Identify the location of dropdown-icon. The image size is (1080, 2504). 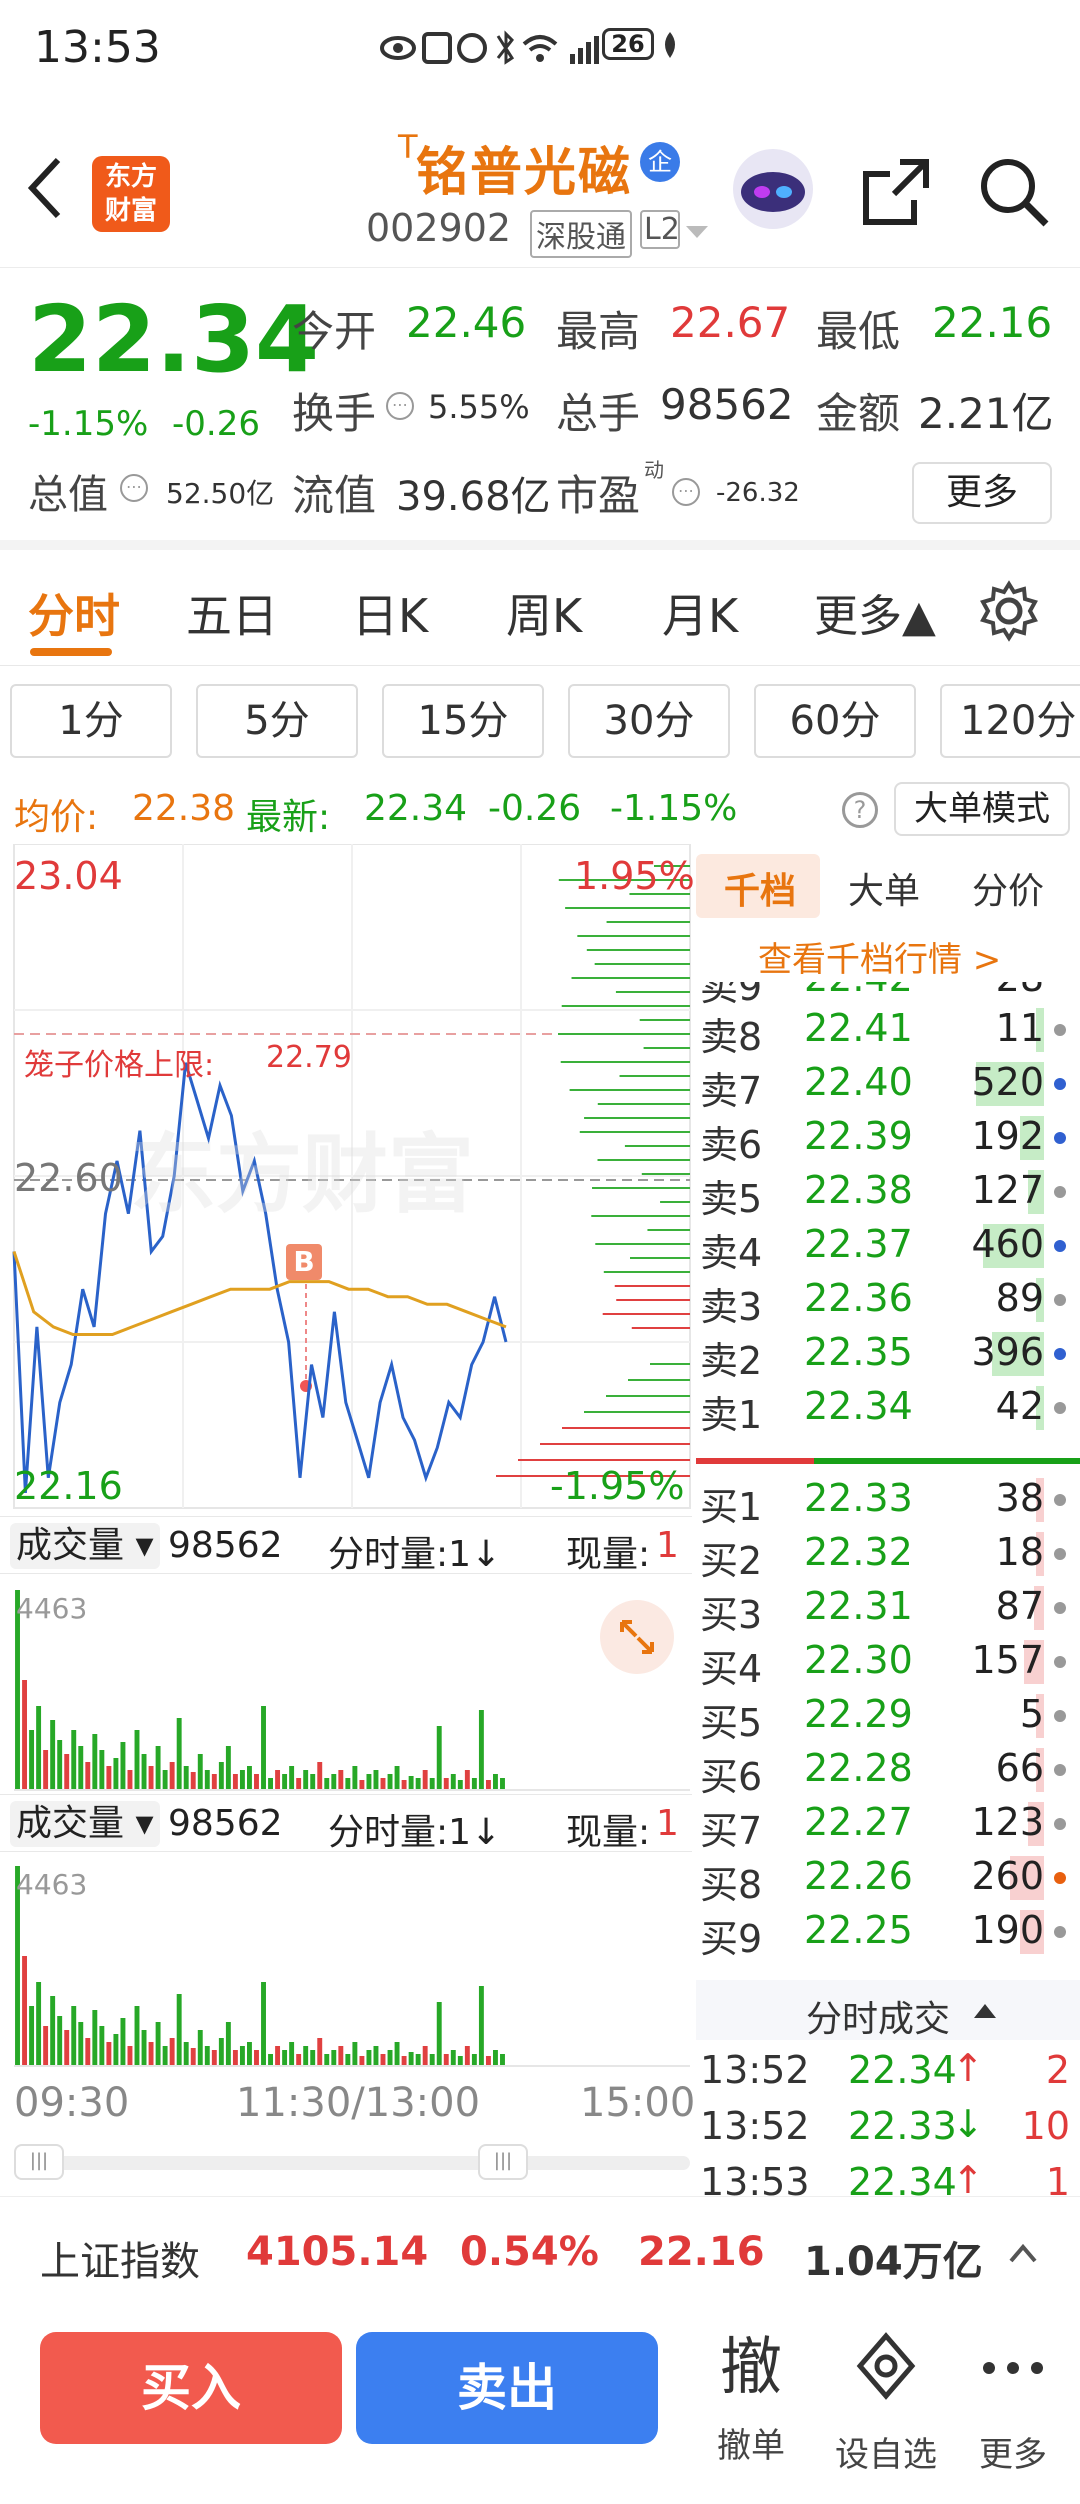
(697, 232).